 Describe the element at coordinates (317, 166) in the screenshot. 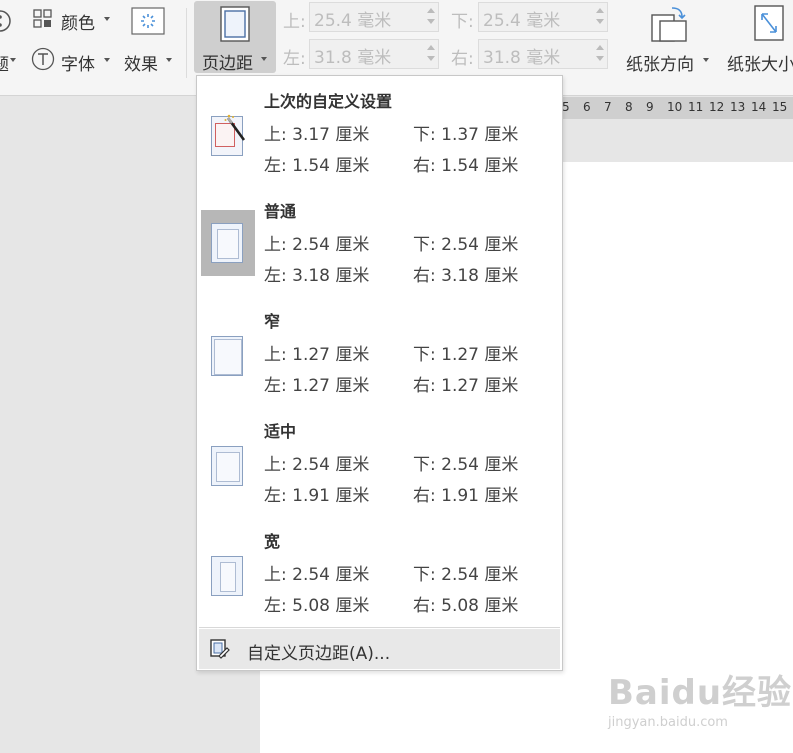

I see `preset-left: 左: 1.54 厘米` at that location.